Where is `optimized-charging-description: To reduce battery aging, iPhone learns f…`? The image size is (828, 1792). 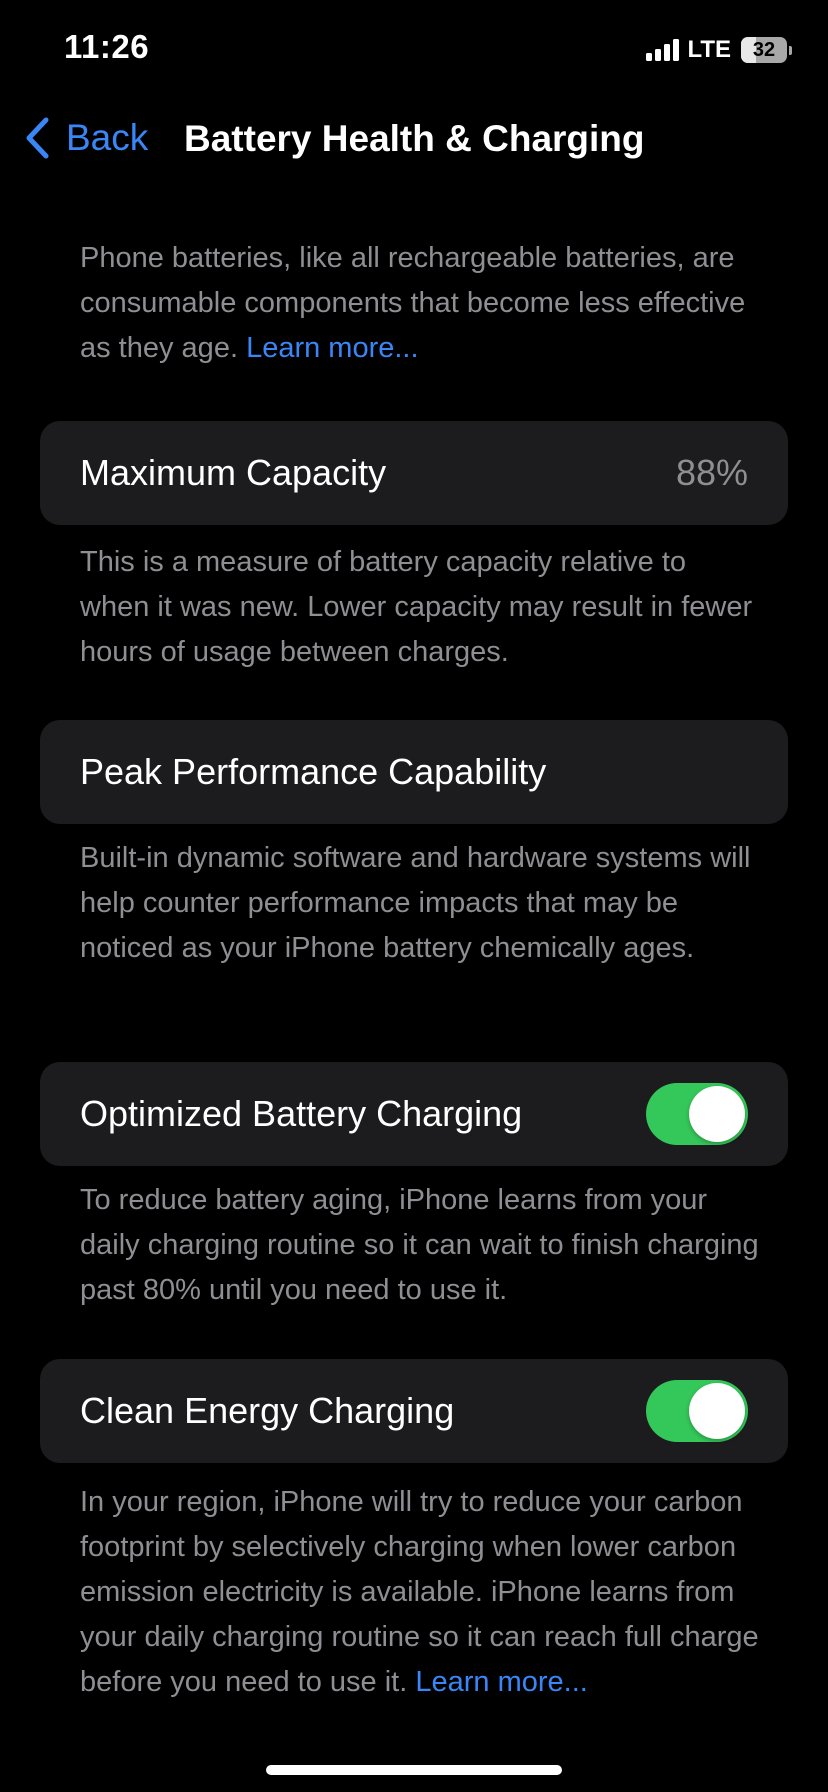 optimized-charging-description: To reduce battery aging, iPhone learns f… is located at coordinates (419, 1245).